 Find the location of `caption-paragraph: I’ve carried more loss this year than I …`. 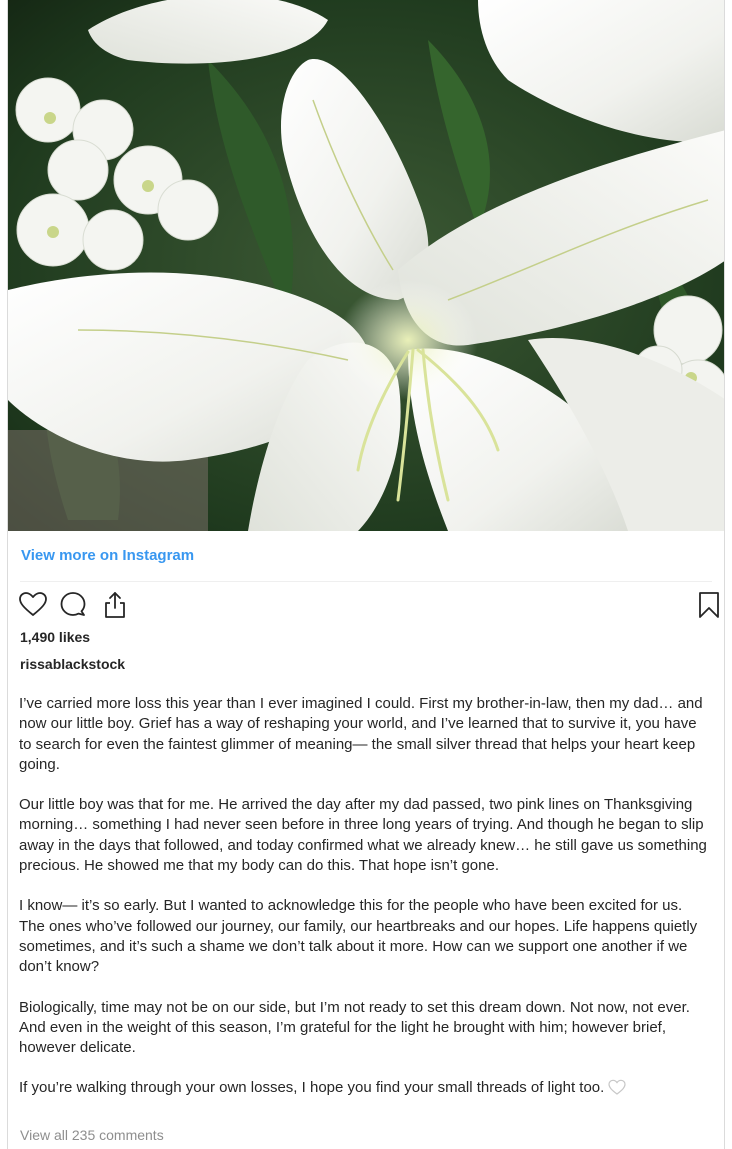

caption-paragraph: I’ve carried more loss this year than I … is located at coordinates (361, 734).